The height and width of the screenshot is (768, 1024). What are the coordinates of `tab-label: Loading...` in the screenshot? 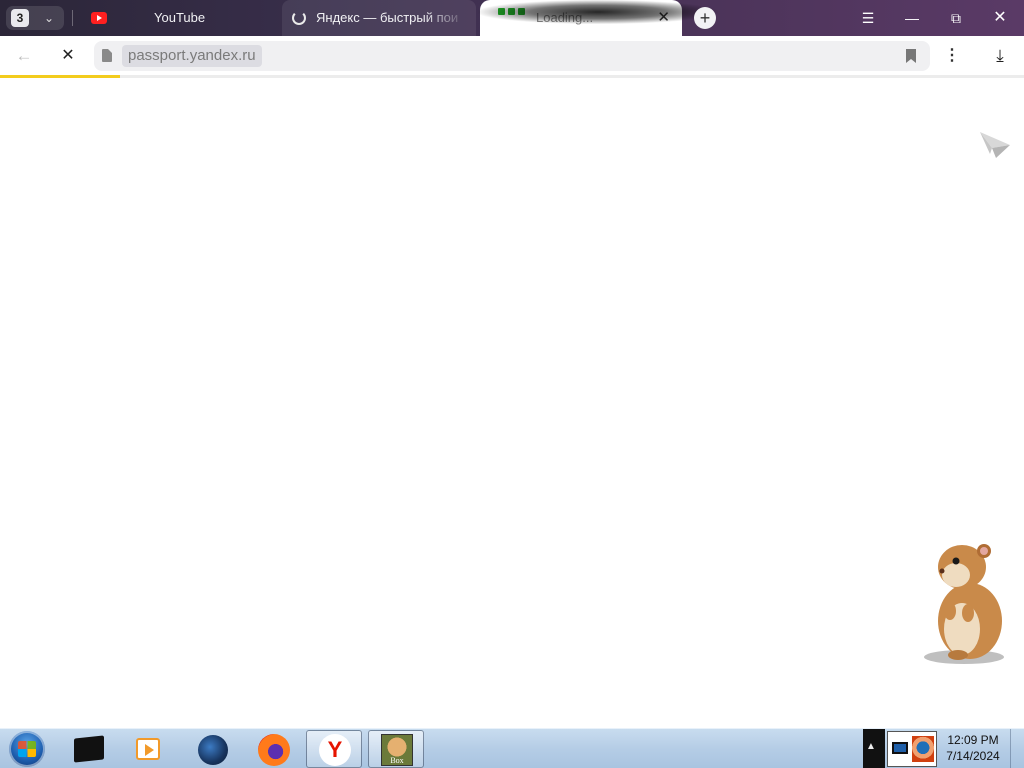 It's located at (565, 17).